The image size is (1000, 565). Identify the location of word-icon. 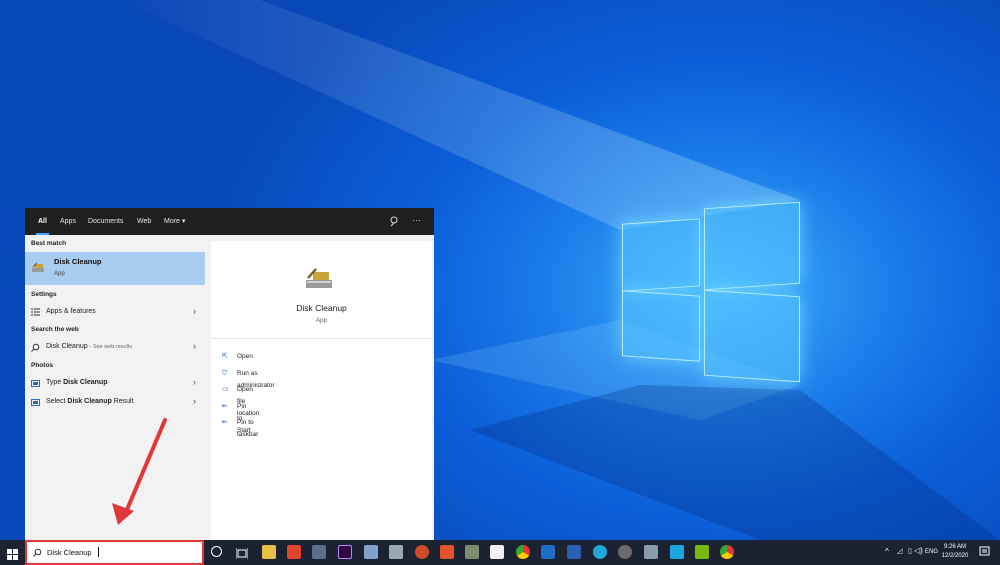
(574, 552).